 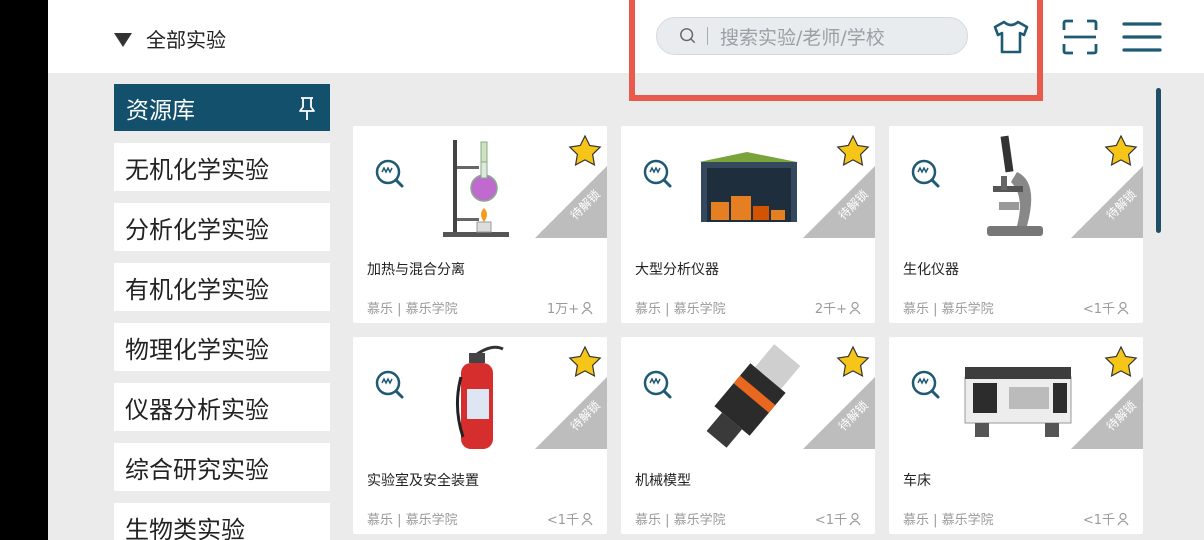 What do you see at coordinates (307, 108) in the screenshot?
I see `pin-icon` at bounding box center [307, 108].